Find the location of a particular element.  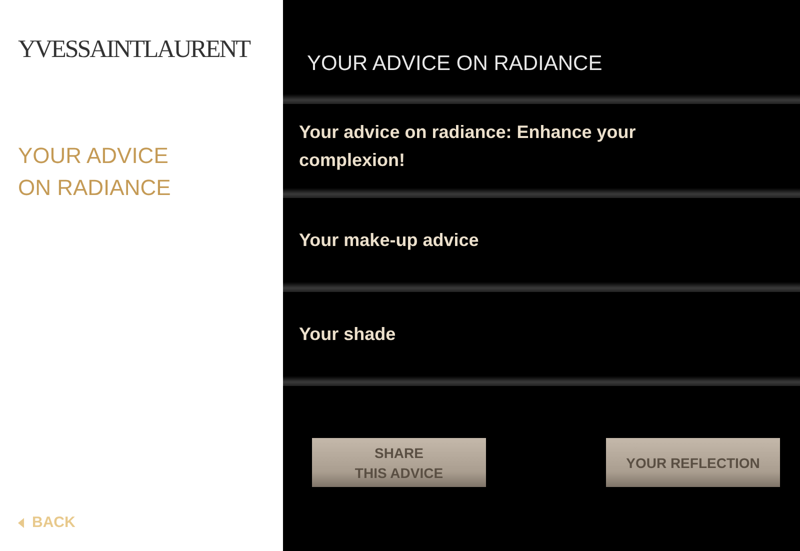

advice-item: Your make-up advice is located at coordinates (389, 240).